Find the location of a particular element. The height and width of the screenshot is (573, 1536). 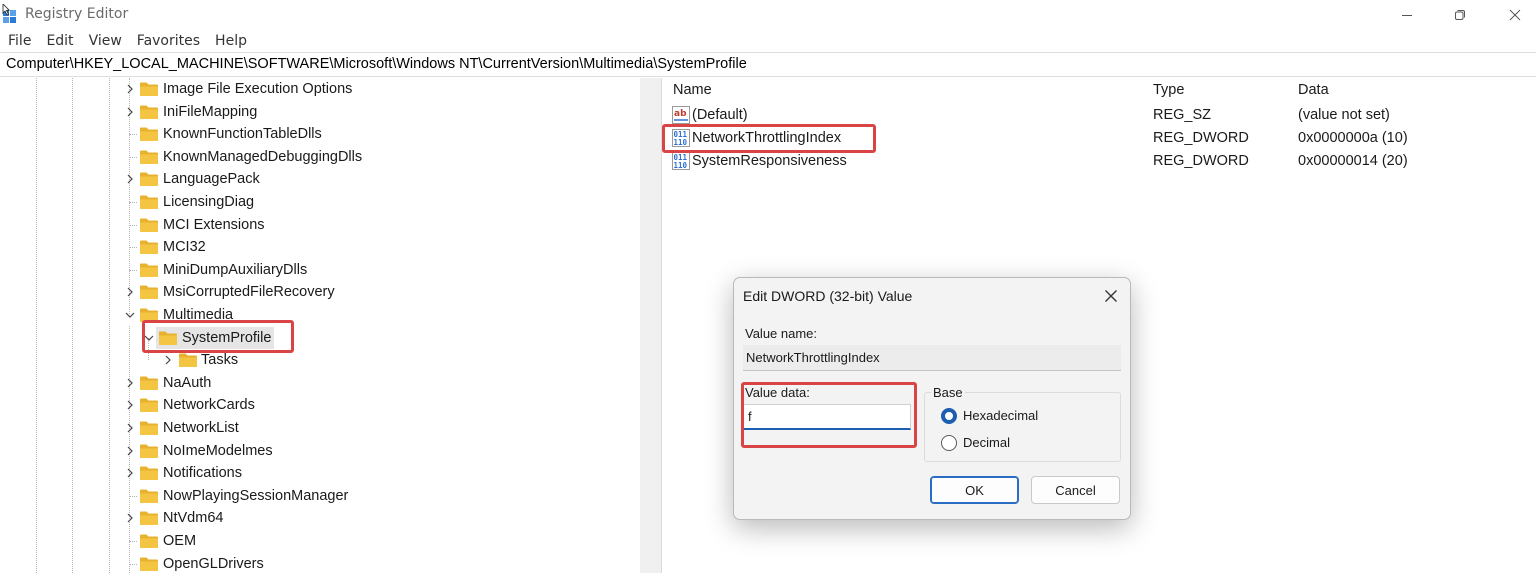

tree-item-mci-extensions: MCI Extensions is located at coordinates (320, 225).